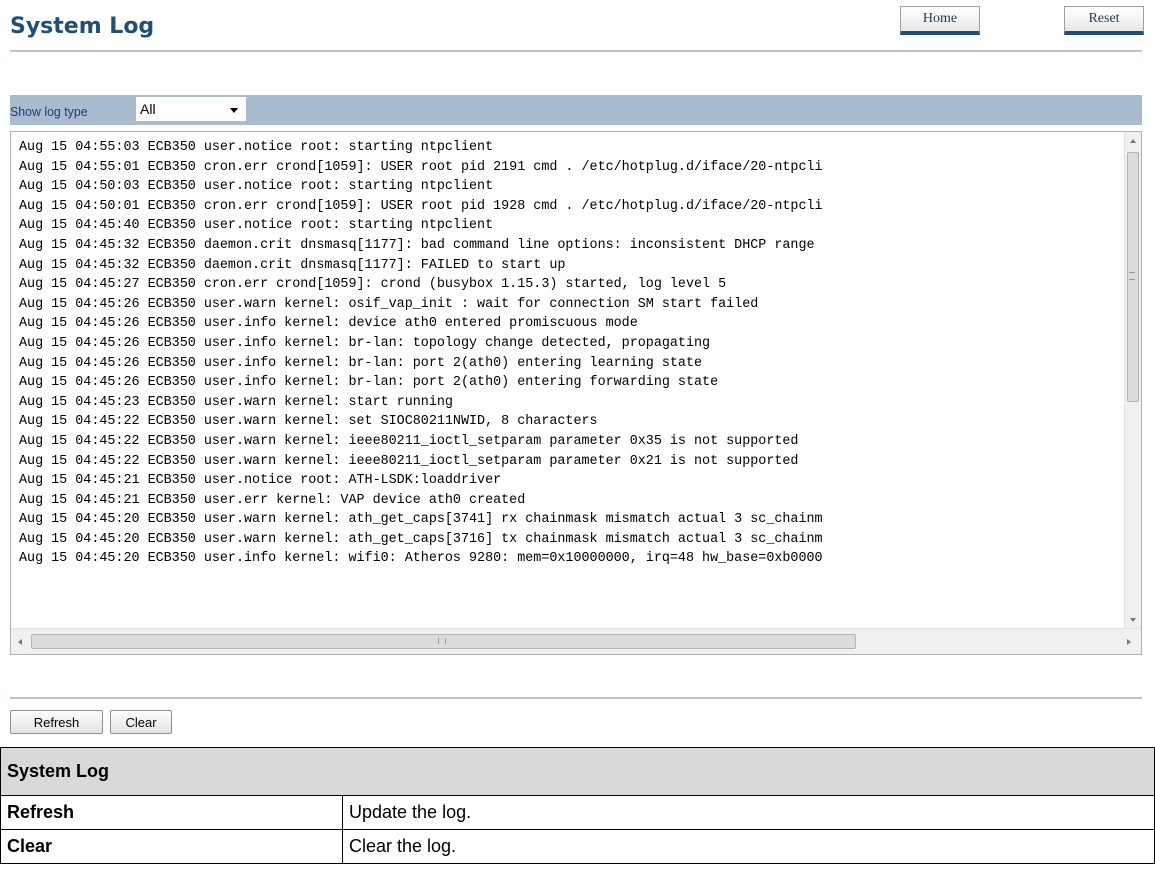 The width and height of the screenshot is (1155, 893). What do you see at coordinates (82, 26) in the screenshot?
I see `page-title: System Log` at bounding box center [82, 26].